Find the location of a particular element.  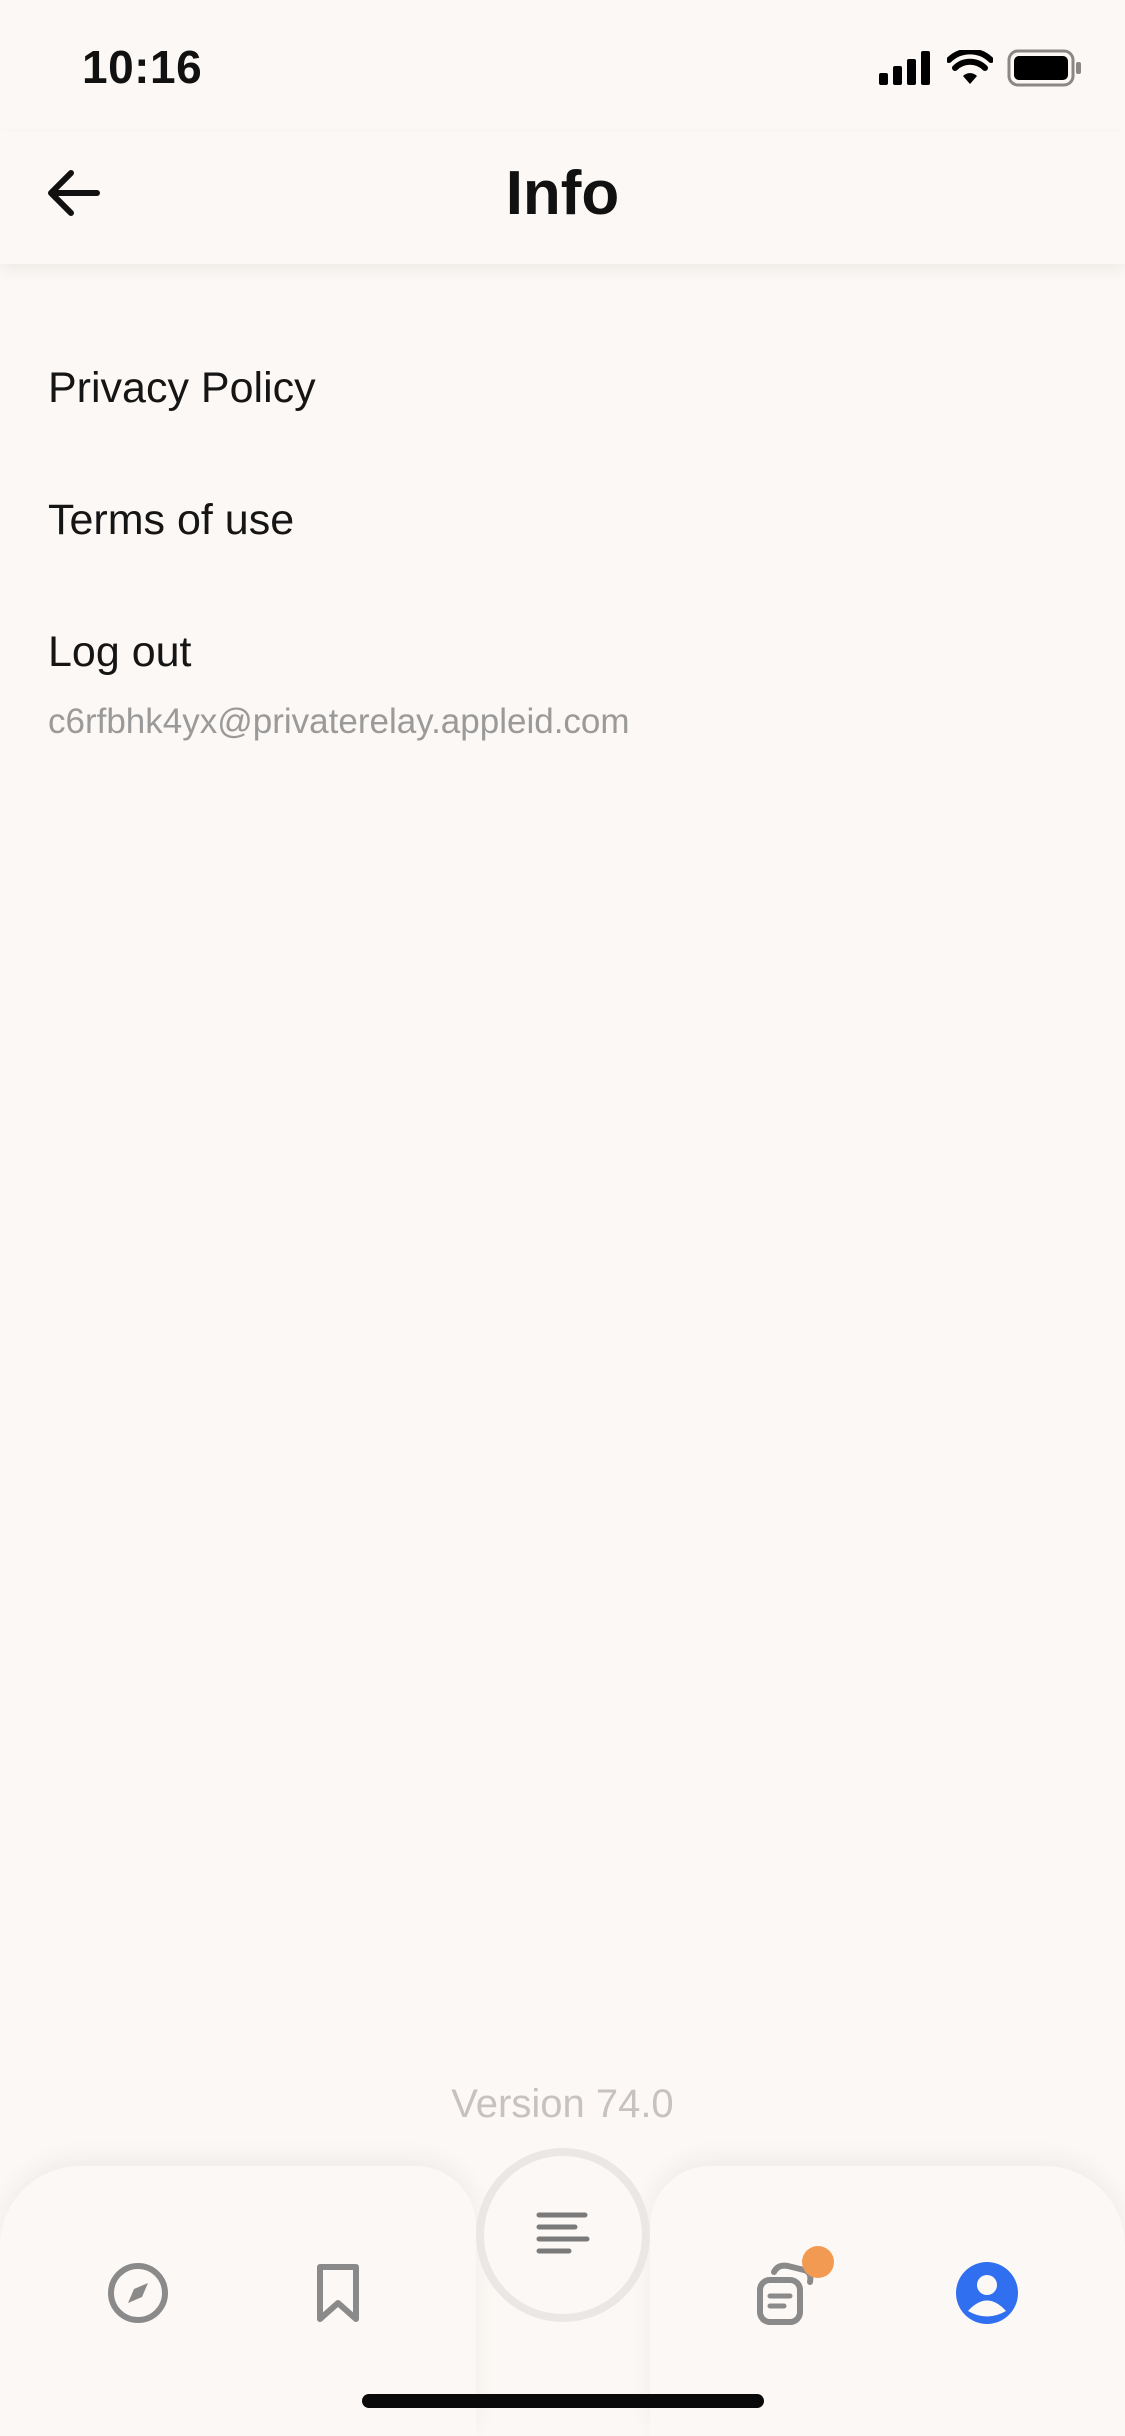

account-email: c6rfbhk4yx@privaterelay.appleid.com is located at coordinates (339, 721).